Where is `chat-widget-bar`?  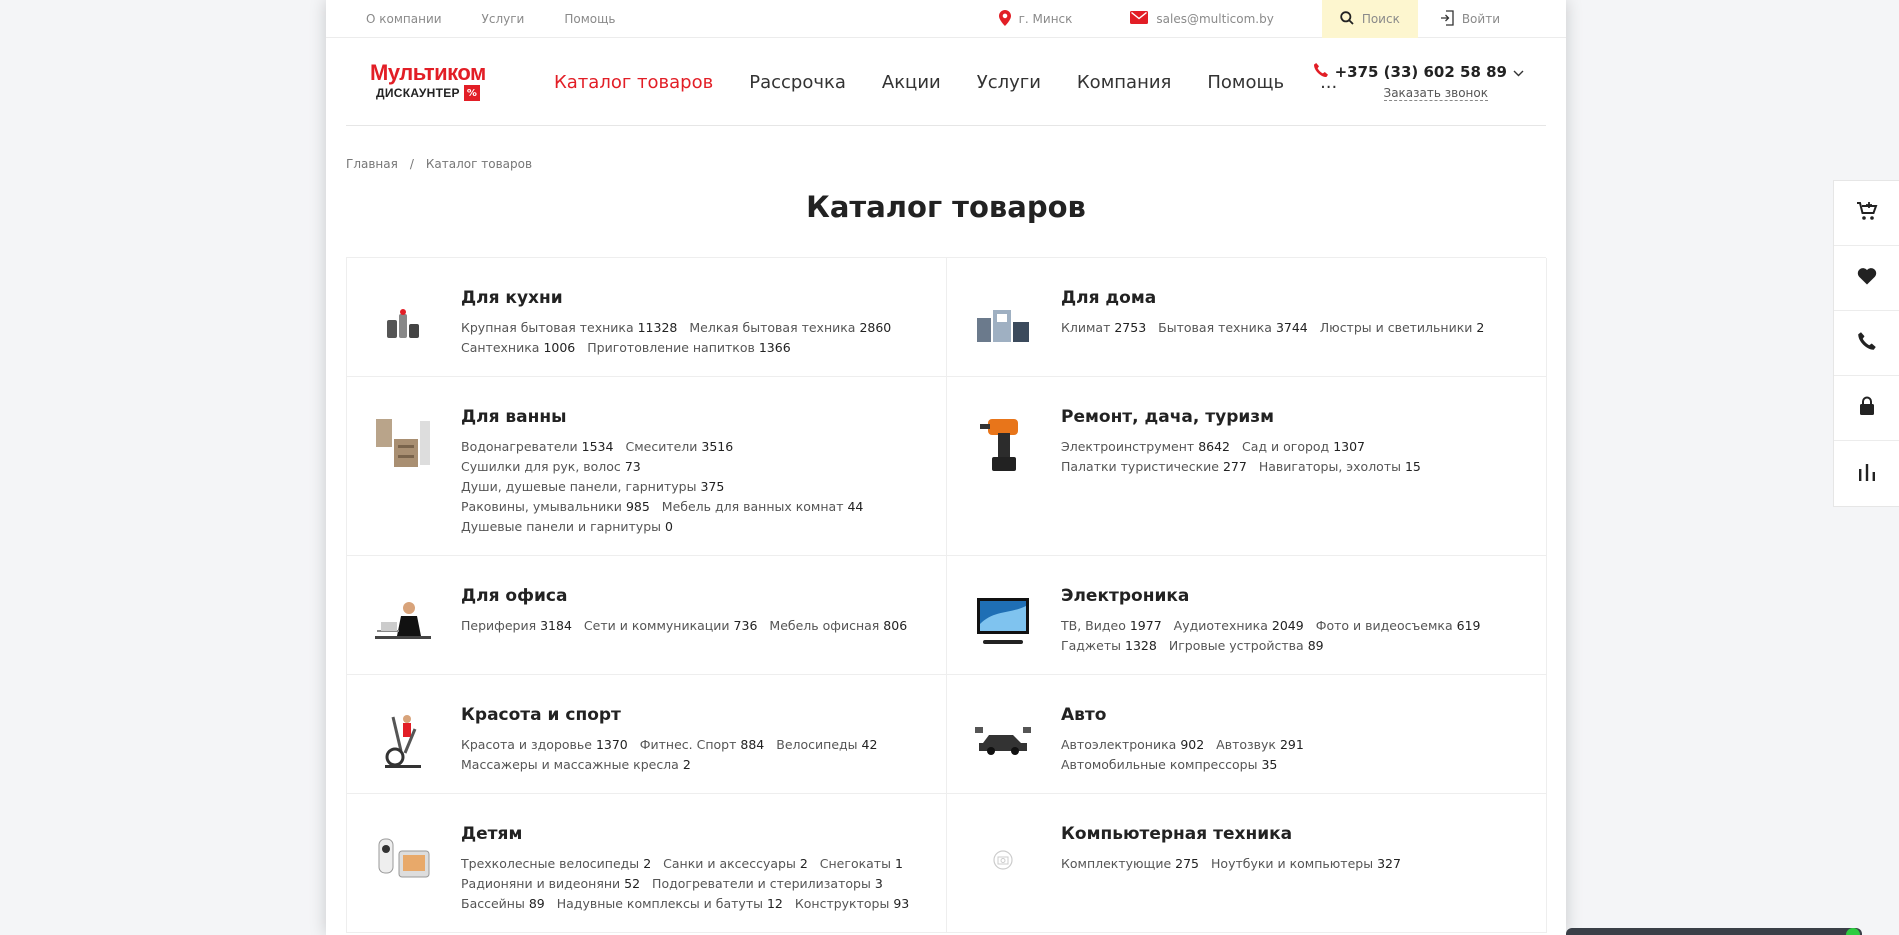
chat-widget-bar is located at coordinates (1714, 931).